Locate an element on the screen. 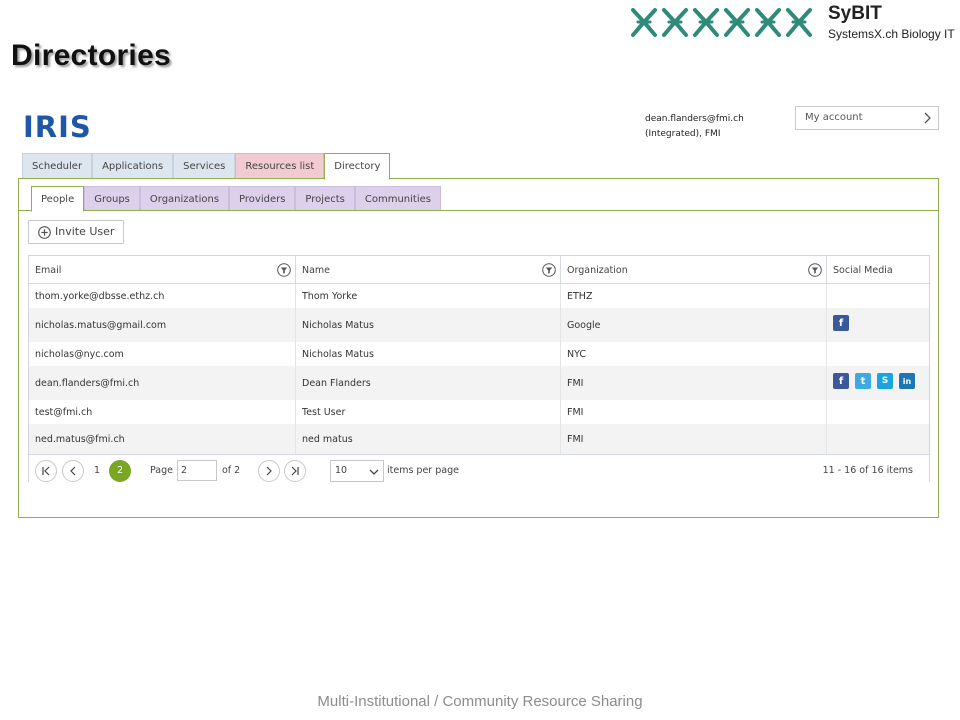 The width and height of the screenshot is (960, 720). sybit-logo-icon is located at coordinates (721, 22).